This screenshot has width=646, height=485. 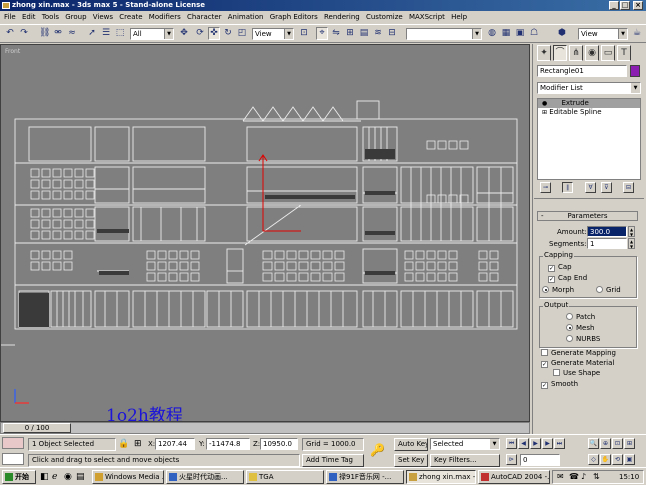 I want to click on stack-item-extrude: ● Extrude, so click(x=589, y=103).